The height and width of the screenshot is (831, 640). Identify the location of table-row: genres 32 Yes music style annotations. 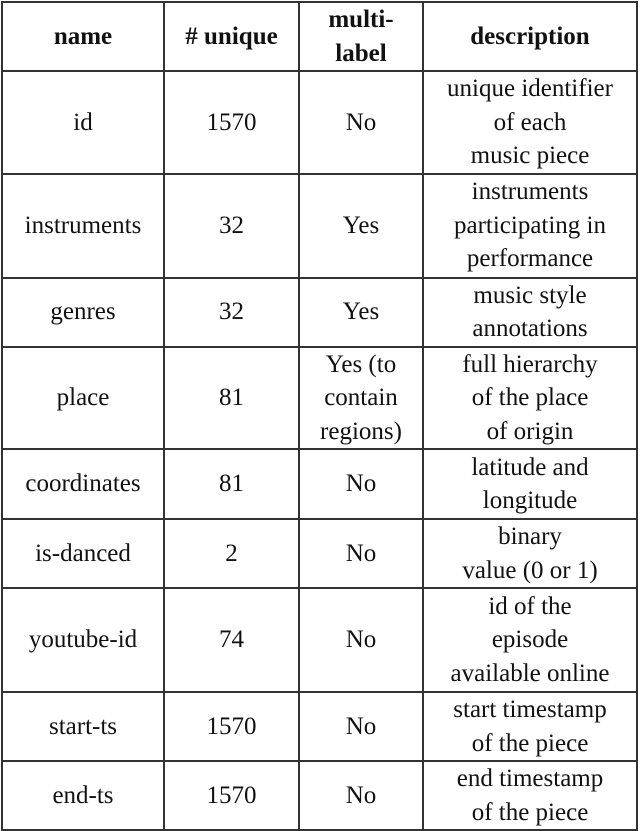
(319, 312).